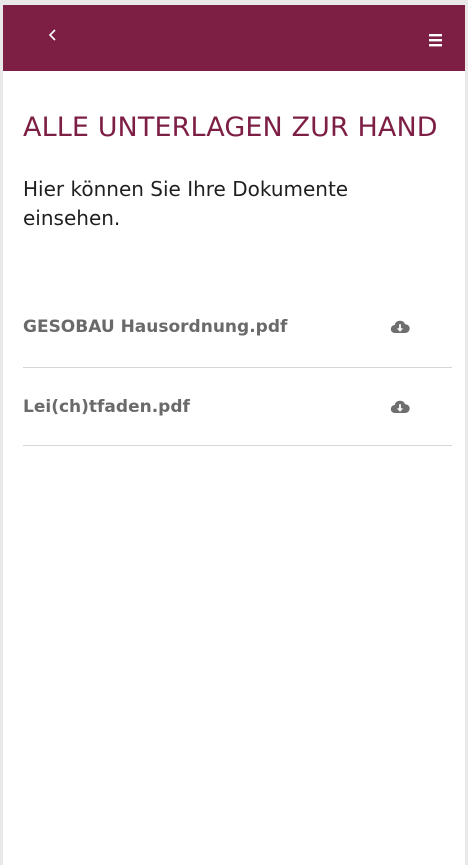 Image resolution: width=468 pixels, height=865 pixels. What do you see at coordinates (155, 327) in the screenshot?
I see `document-name: GESOBAU Hausordnung.pdf` at bounding box center [155, 327].